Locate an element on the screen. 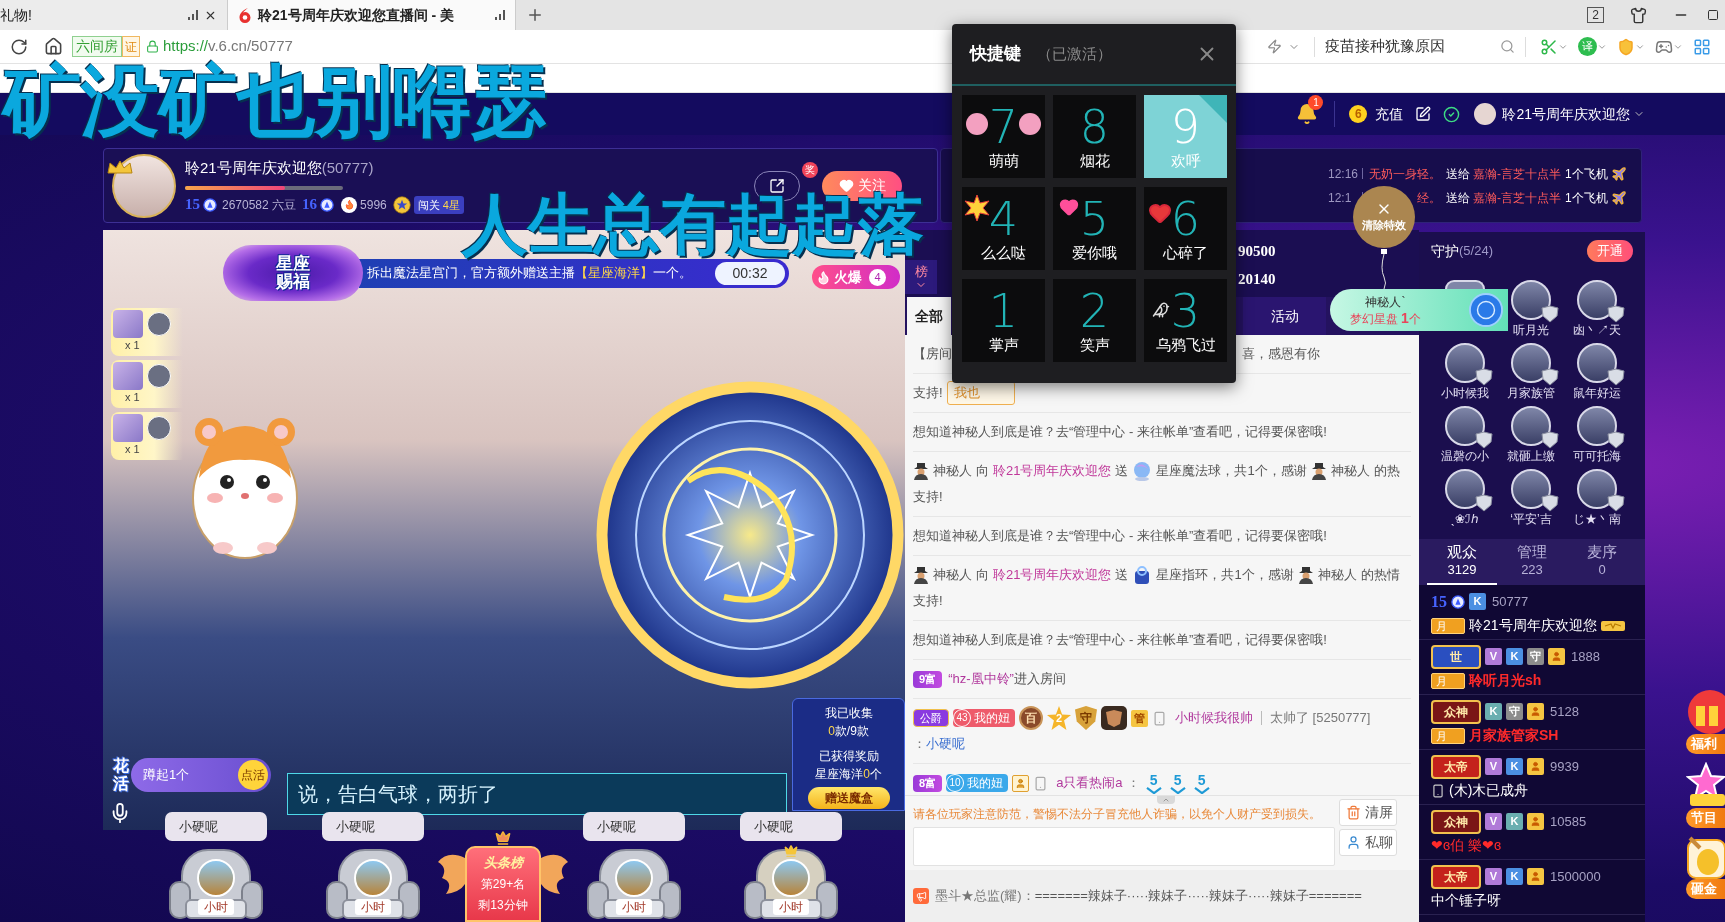 The image size is (1725, 922). chat-input-field is located at coordinates (1124, 846).